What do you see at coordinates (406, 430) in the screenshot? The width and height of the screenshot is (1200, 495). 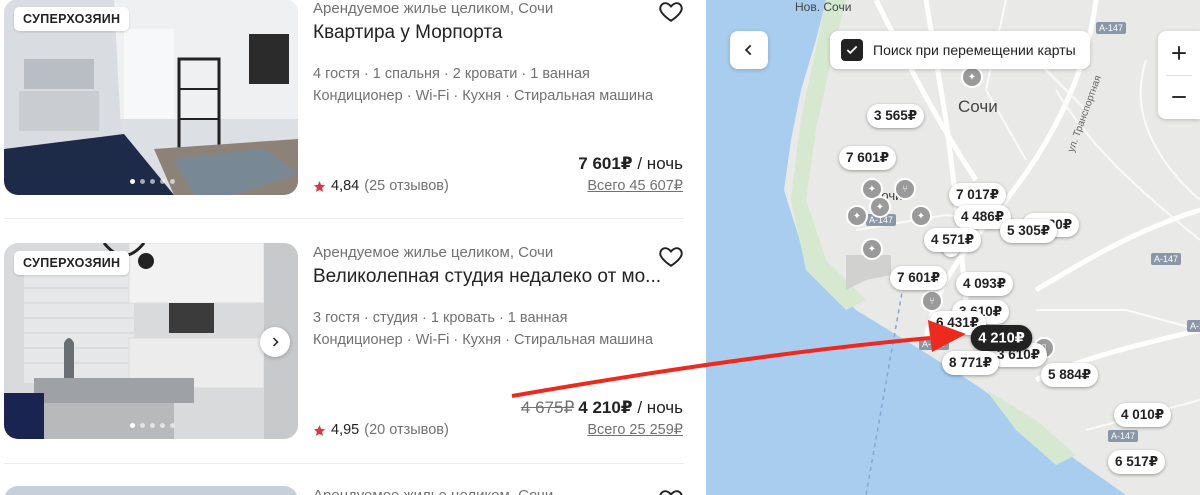 I see `review-count: (20 отзывов)` at bounding box center [406, 430].